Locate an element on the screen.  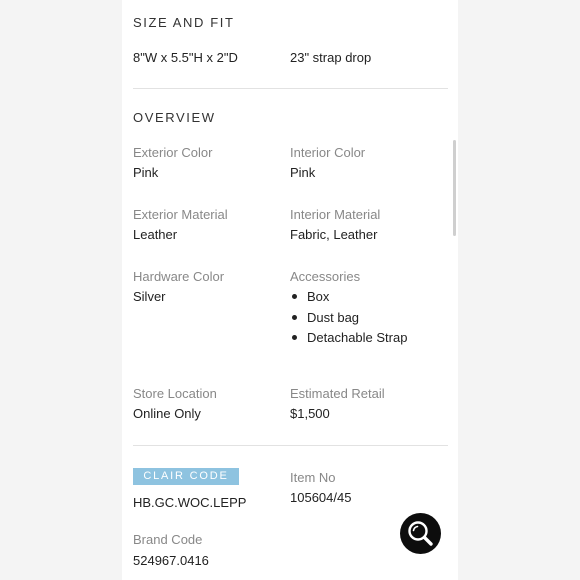
clair-code-badge: CLAIR CODE is located at coordinates (186, 476).